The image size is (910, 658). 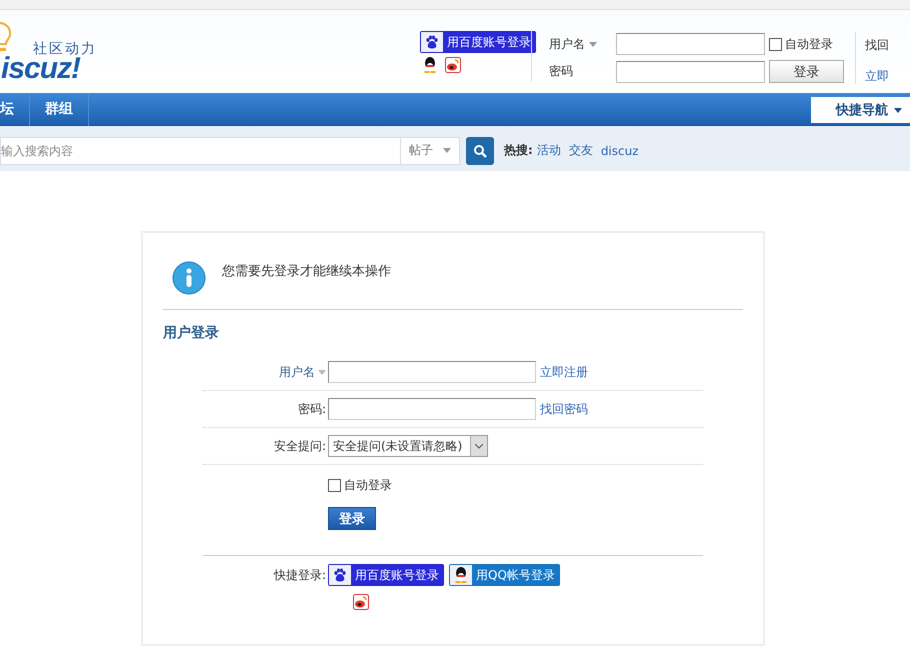 What do you see at coordinates (408, 446) in the screenshot?
I see `security-question-select: 安全提问(未设置请忽略)` at bounding box center [408, 446].